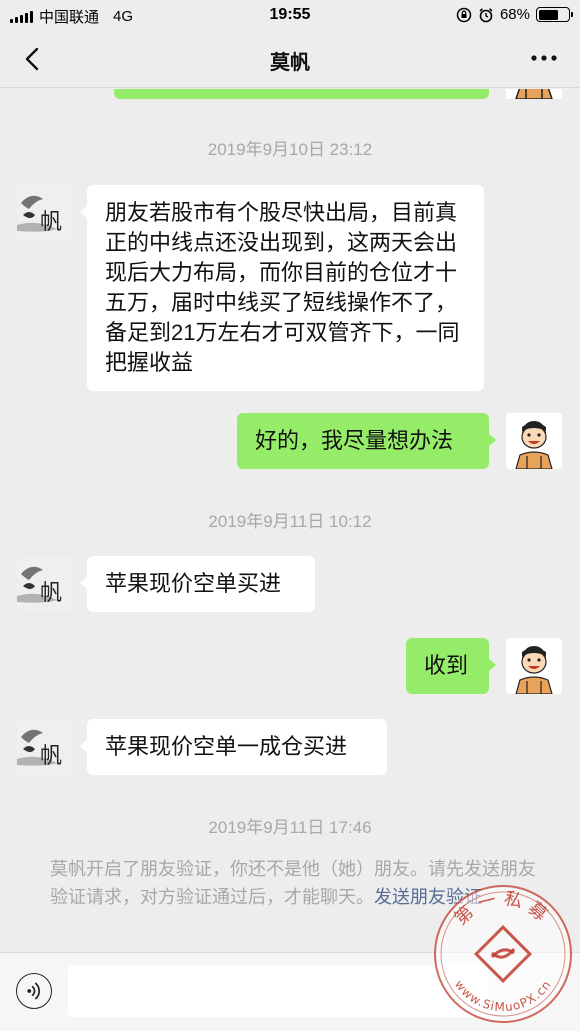 The width and height of the screenshot is (580, 1031). I want to click on message-text: 苹果现价空单一成仓买进, so click(226, 746).